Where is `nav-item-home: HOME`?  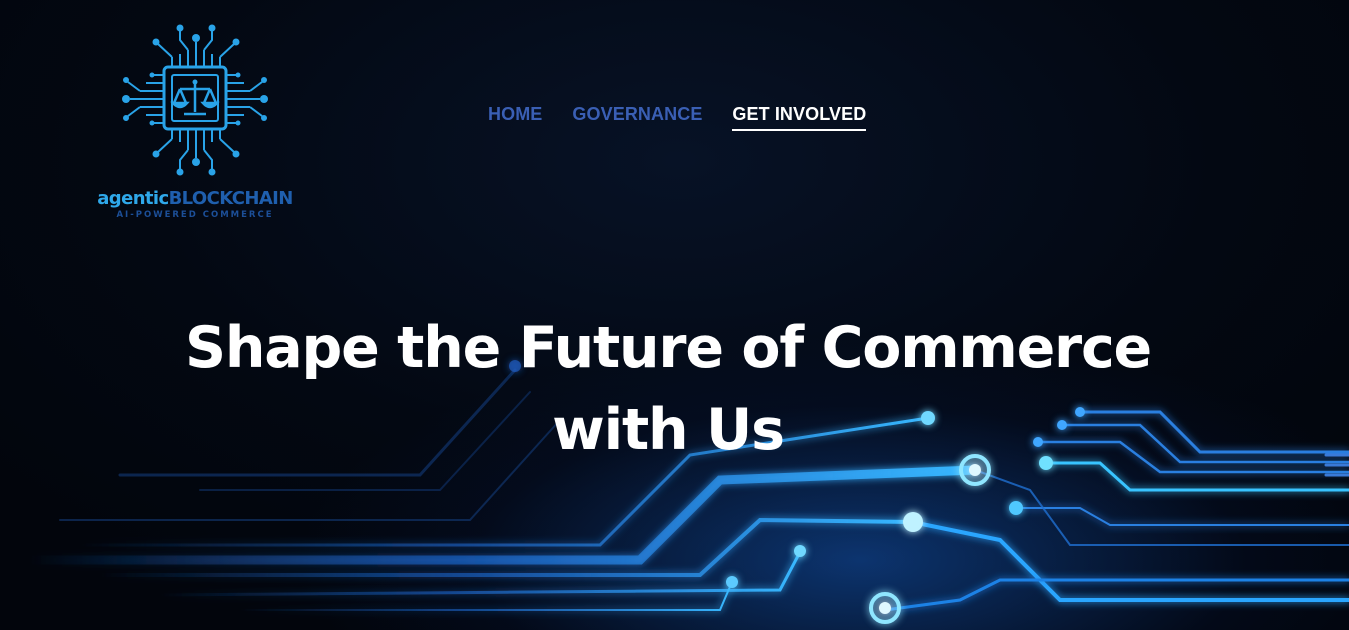 nav-item-home: HOME is located at coordinates (515, 117).